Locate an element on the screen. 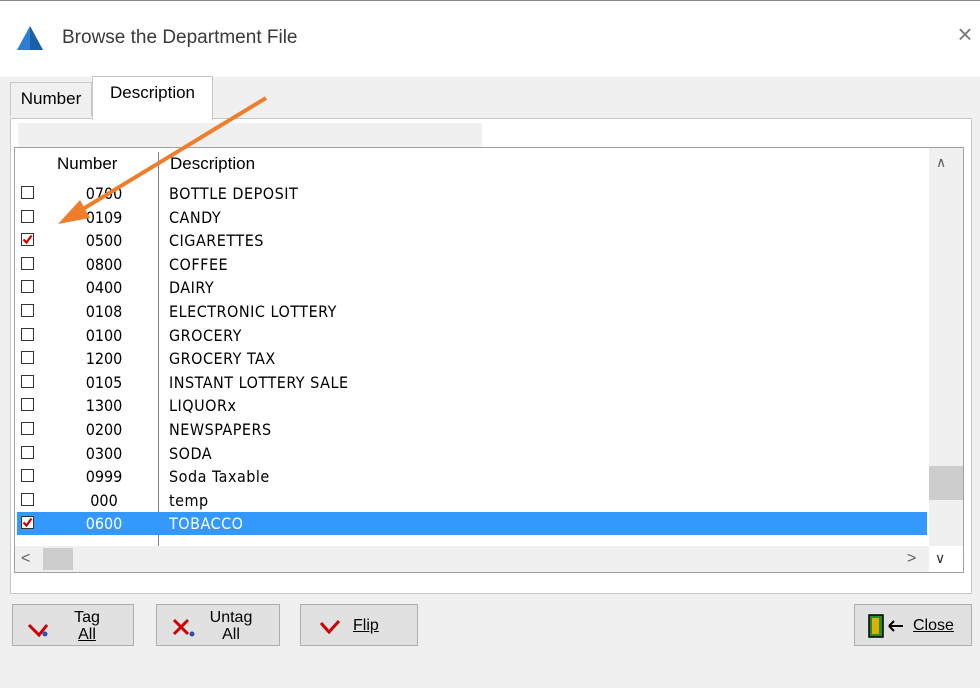 The width and height of the screenshot is (980, 688). row-description: GROCERY TAX is located at coordinates (222, 359).